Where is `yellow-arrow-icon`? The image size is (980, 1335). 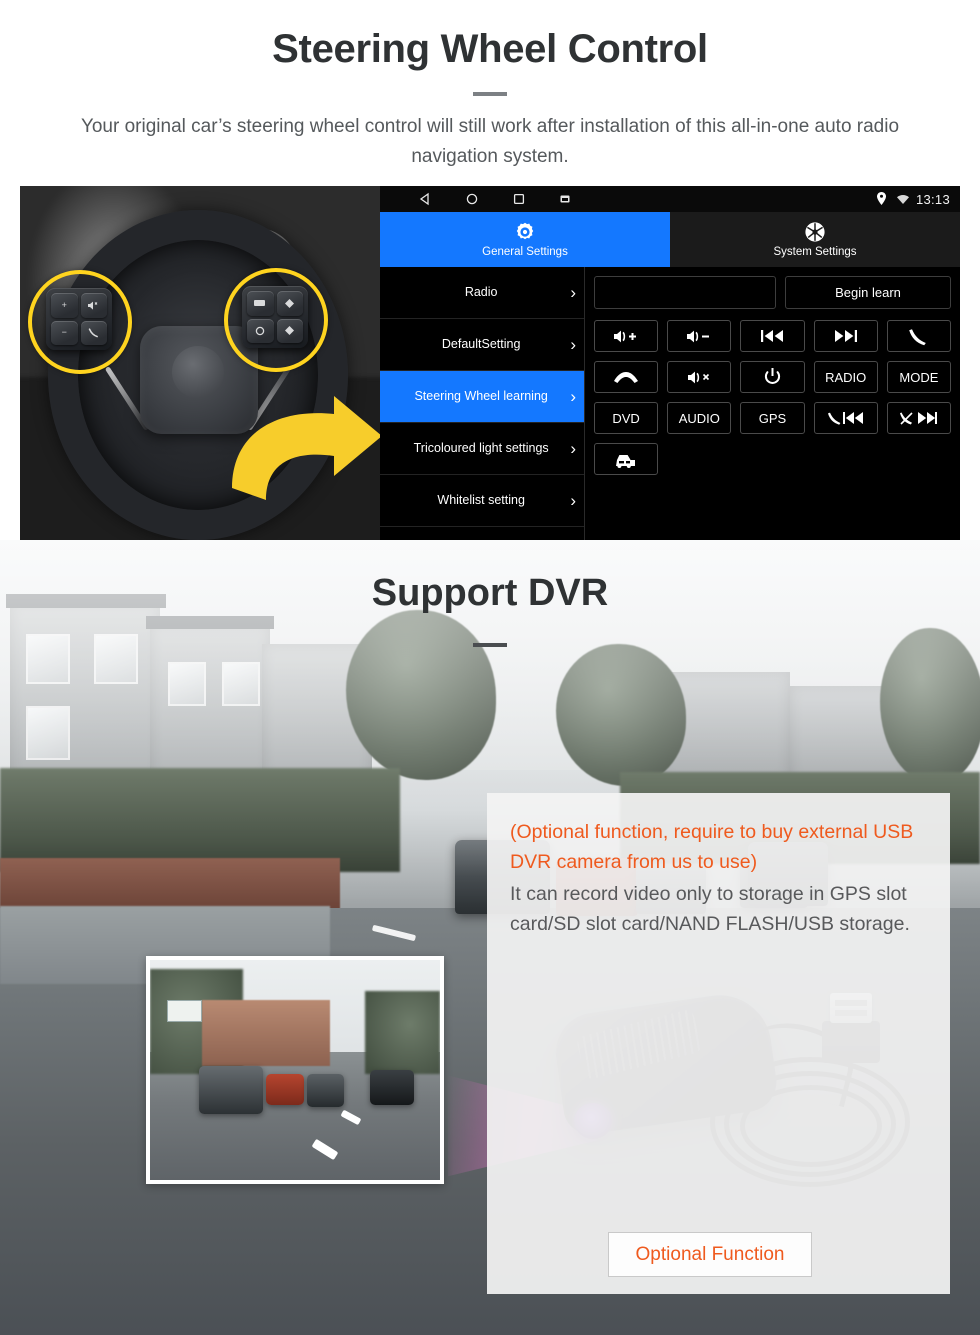 yellow-arrow-icon is located at coordinates (303, 452).